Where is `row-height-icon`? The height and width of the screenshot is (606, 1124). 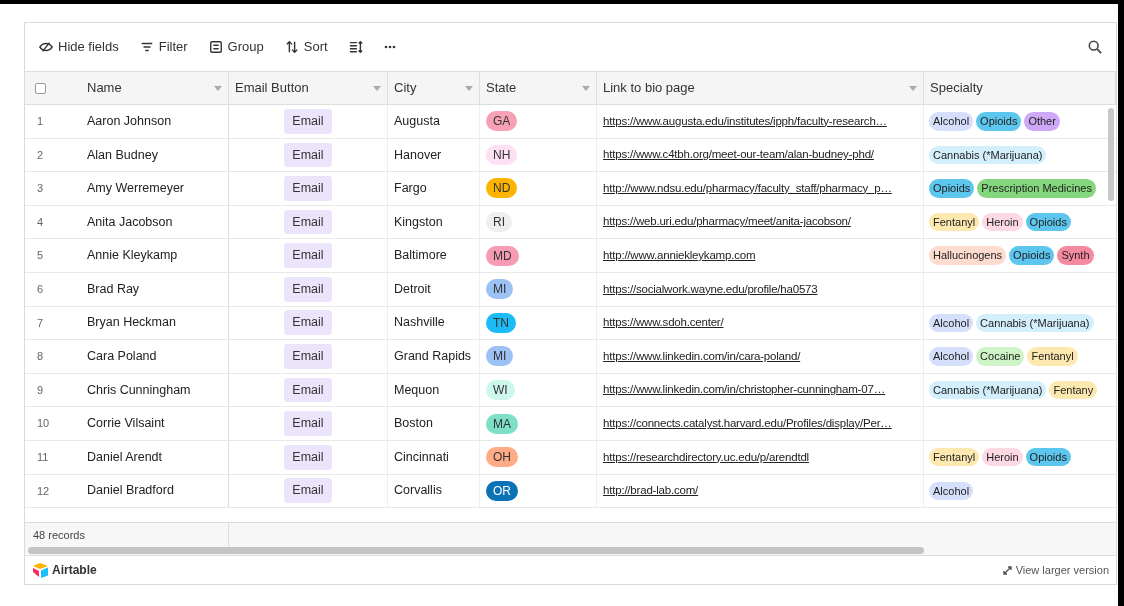 row-height-icon is located at coordinates (355, 47).